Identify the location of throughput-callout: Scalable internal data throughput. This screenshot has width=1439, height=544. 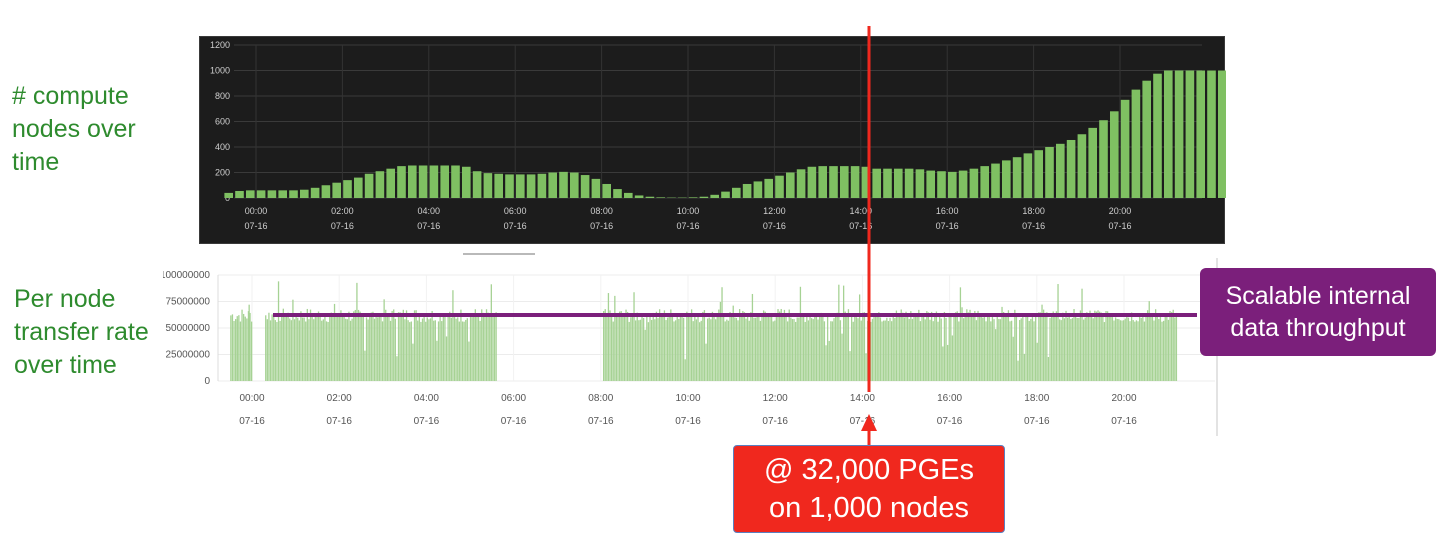
(1318, 312).